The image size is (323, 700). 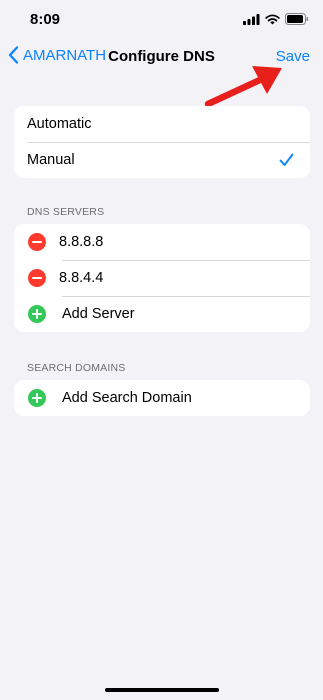 I want to click on checkmark-icon, so click(x=286, y=159).